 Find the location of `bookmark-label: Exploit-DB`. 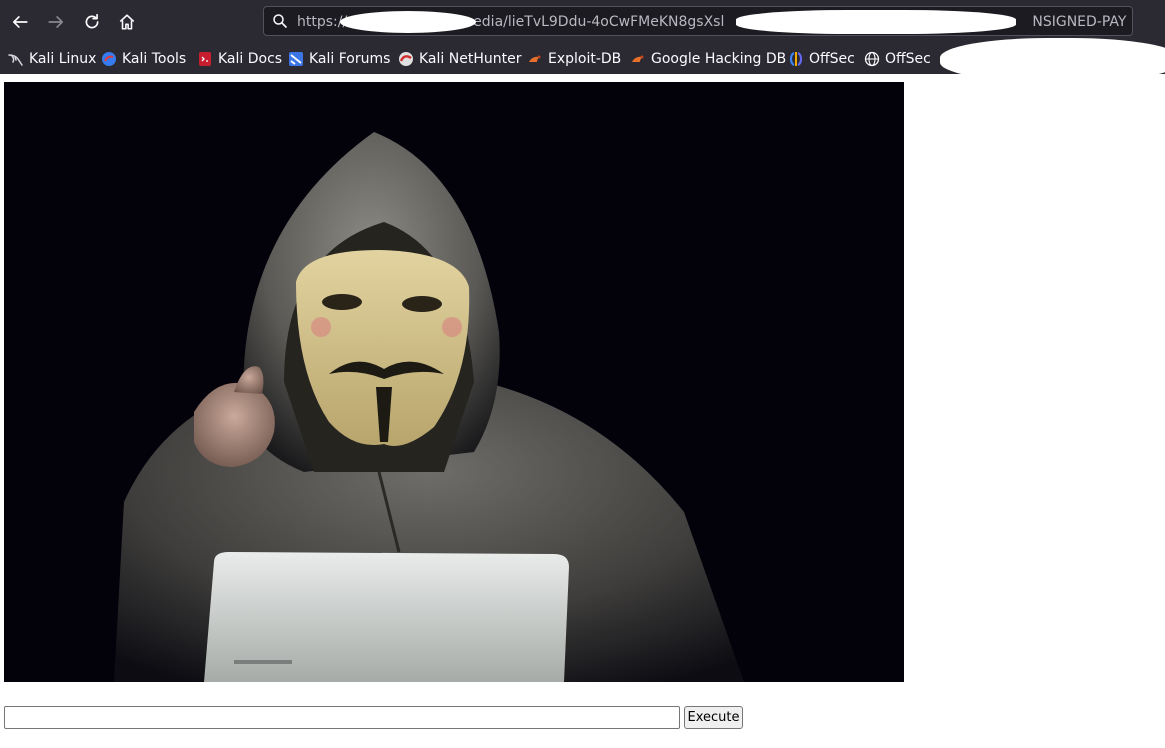

bookmark-label: Exploit-DB is located at coordinates (585, 59).